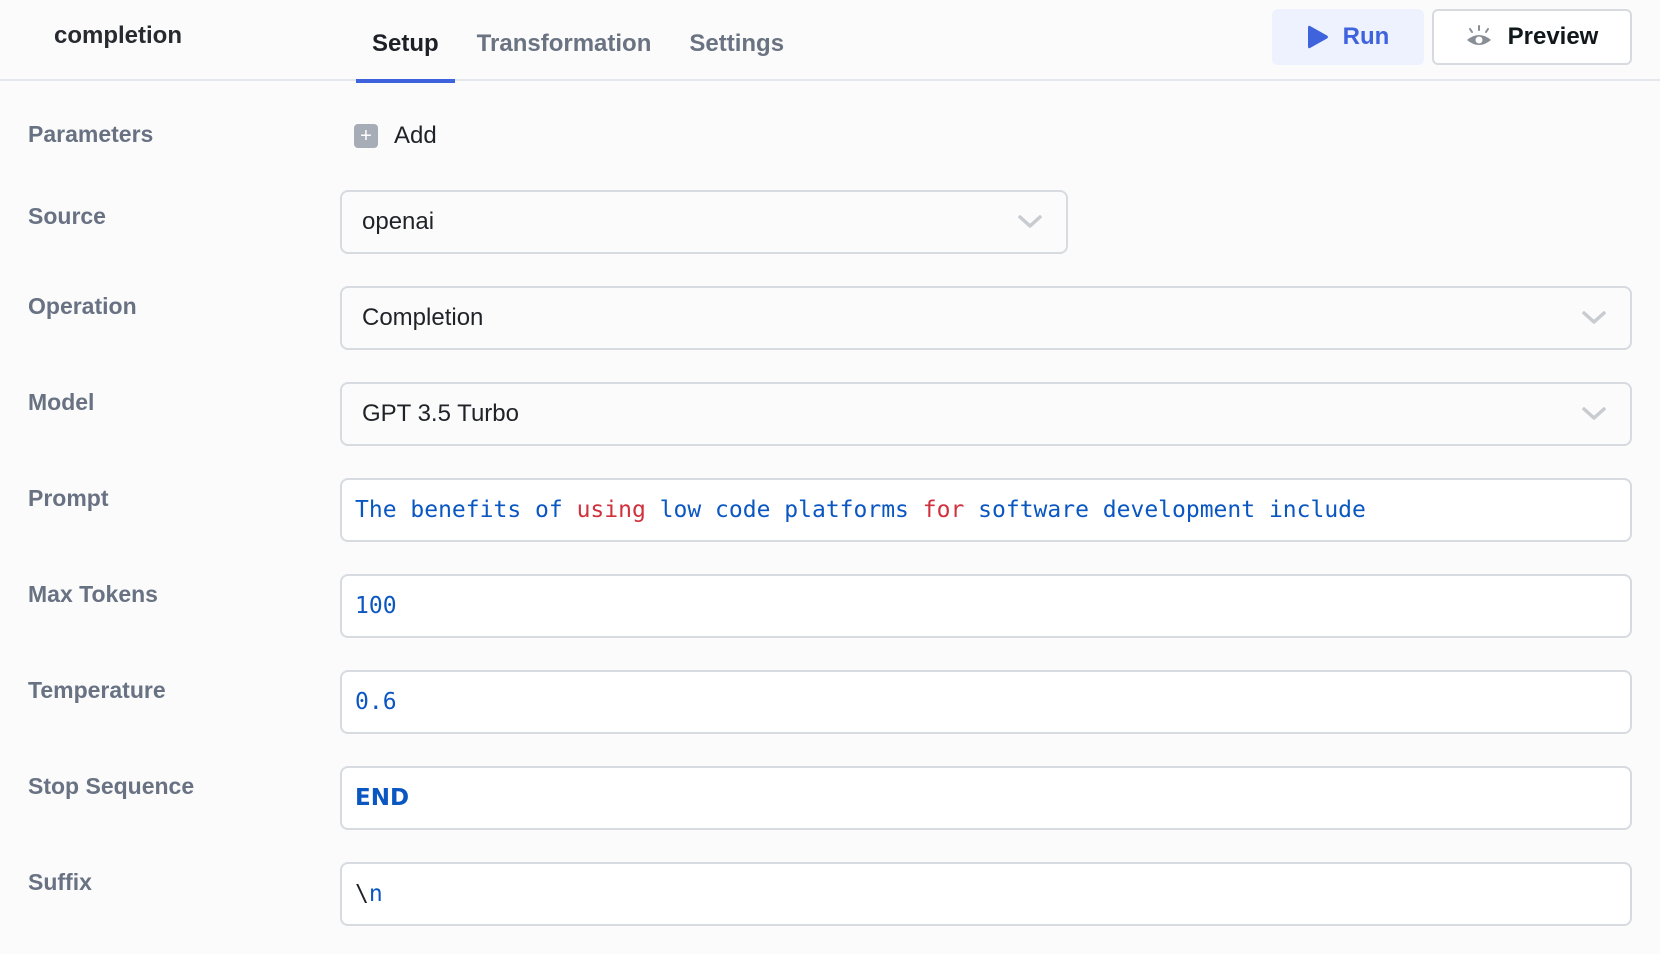  I want to click on operation-value: Completion, so click(423, 317).